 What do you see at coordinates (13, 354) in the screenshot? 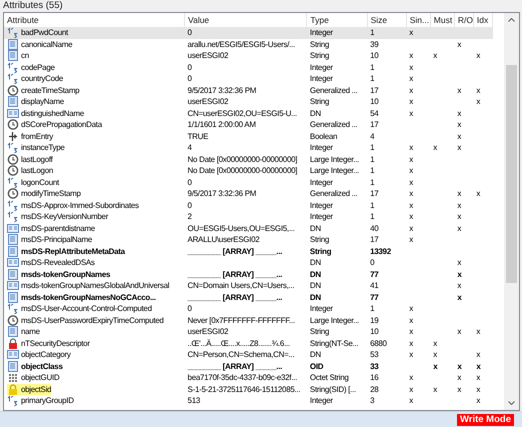
I see `card-icon` at bounding box center [13, 354].